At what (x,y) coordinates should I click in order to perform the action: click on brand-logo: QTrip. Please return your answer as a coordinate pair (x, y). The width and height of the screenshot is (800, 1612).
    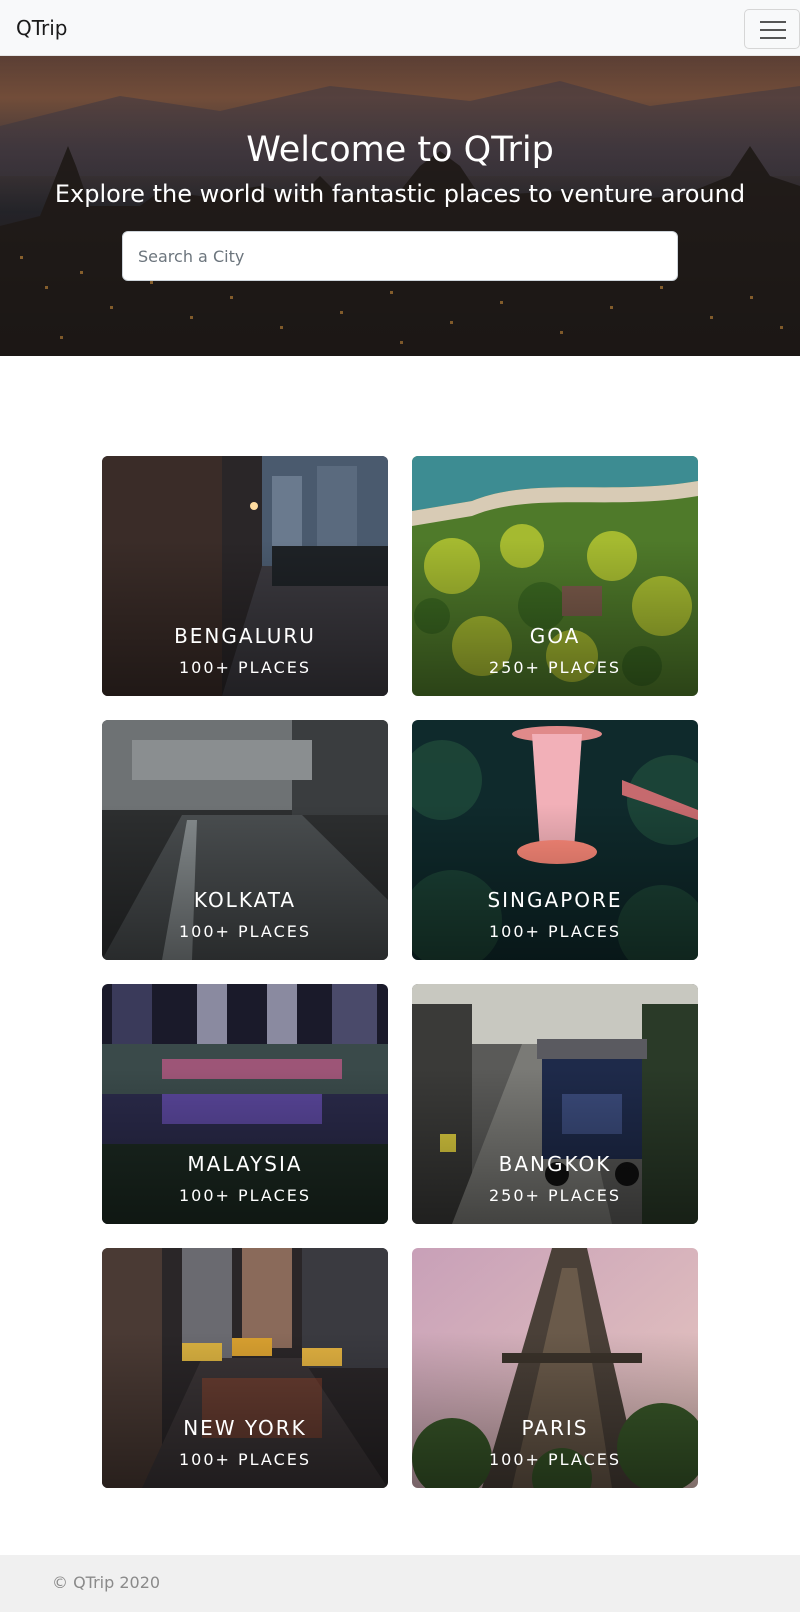
    Looking at the image, I should click on (42, 28).